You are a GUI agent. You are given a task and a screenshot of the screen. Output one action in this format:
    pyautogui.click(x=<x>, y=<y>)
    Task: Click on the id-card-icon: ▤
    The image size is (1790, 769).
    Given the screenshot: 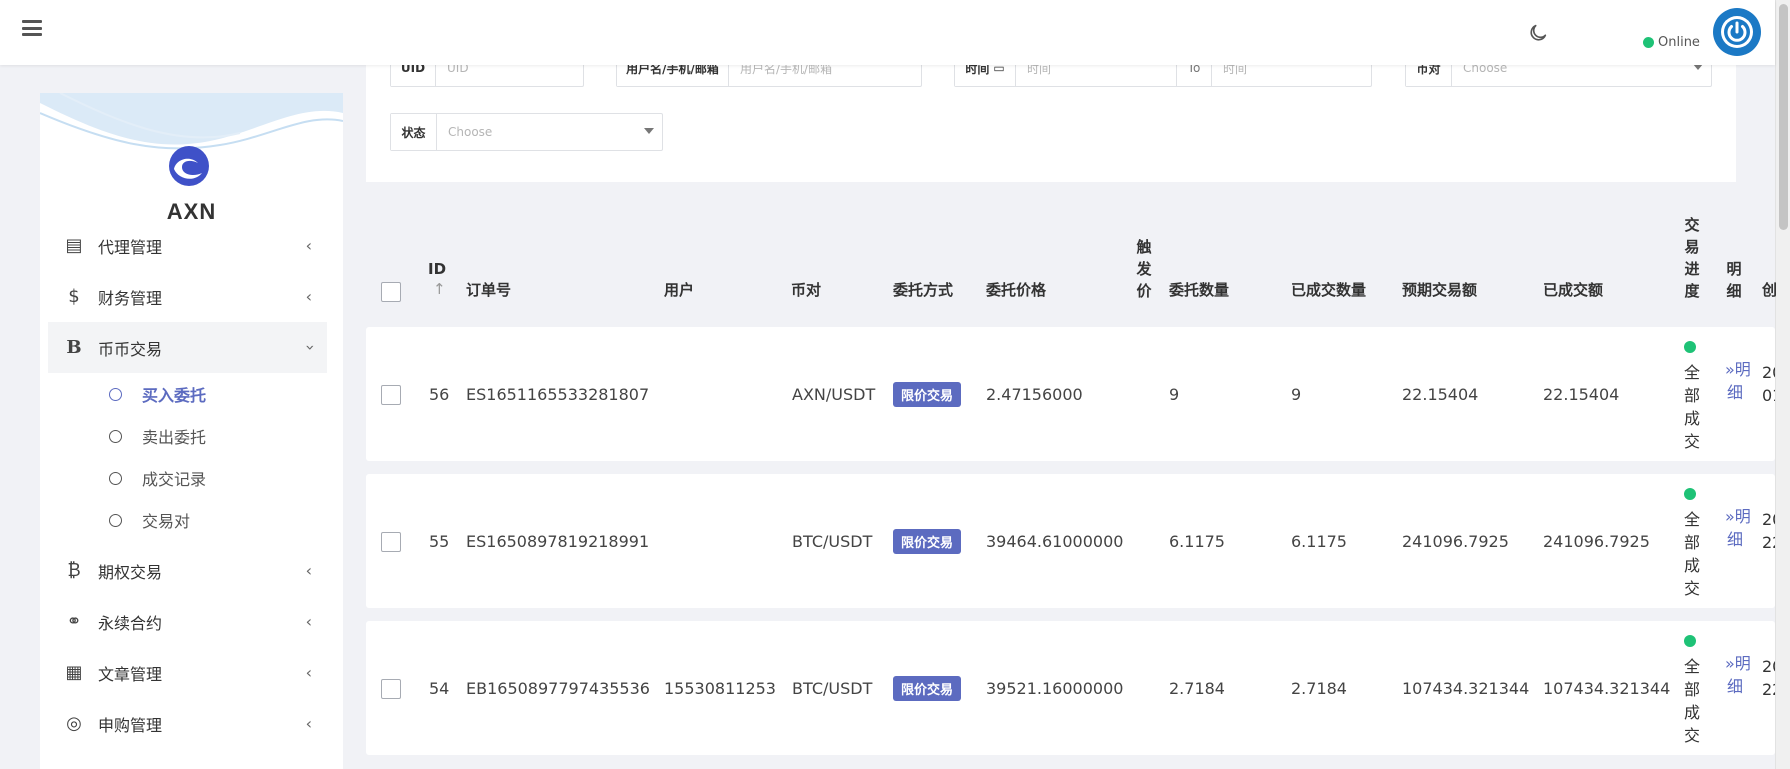 What is the action you would take?
    pyautogui.click(x=74, y=245)
    